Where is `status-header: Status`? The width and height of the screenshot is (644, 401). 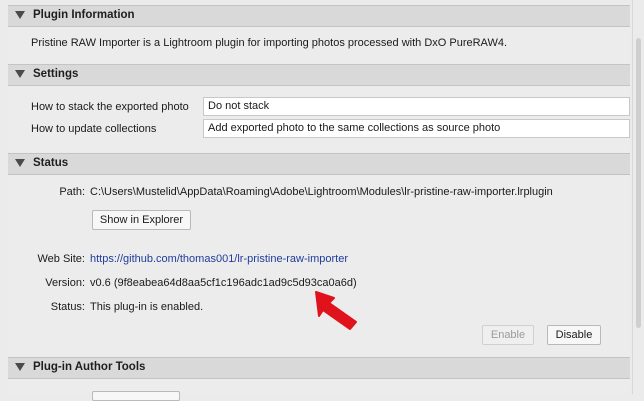 status-header: Status is located at coordinates (319, 164).